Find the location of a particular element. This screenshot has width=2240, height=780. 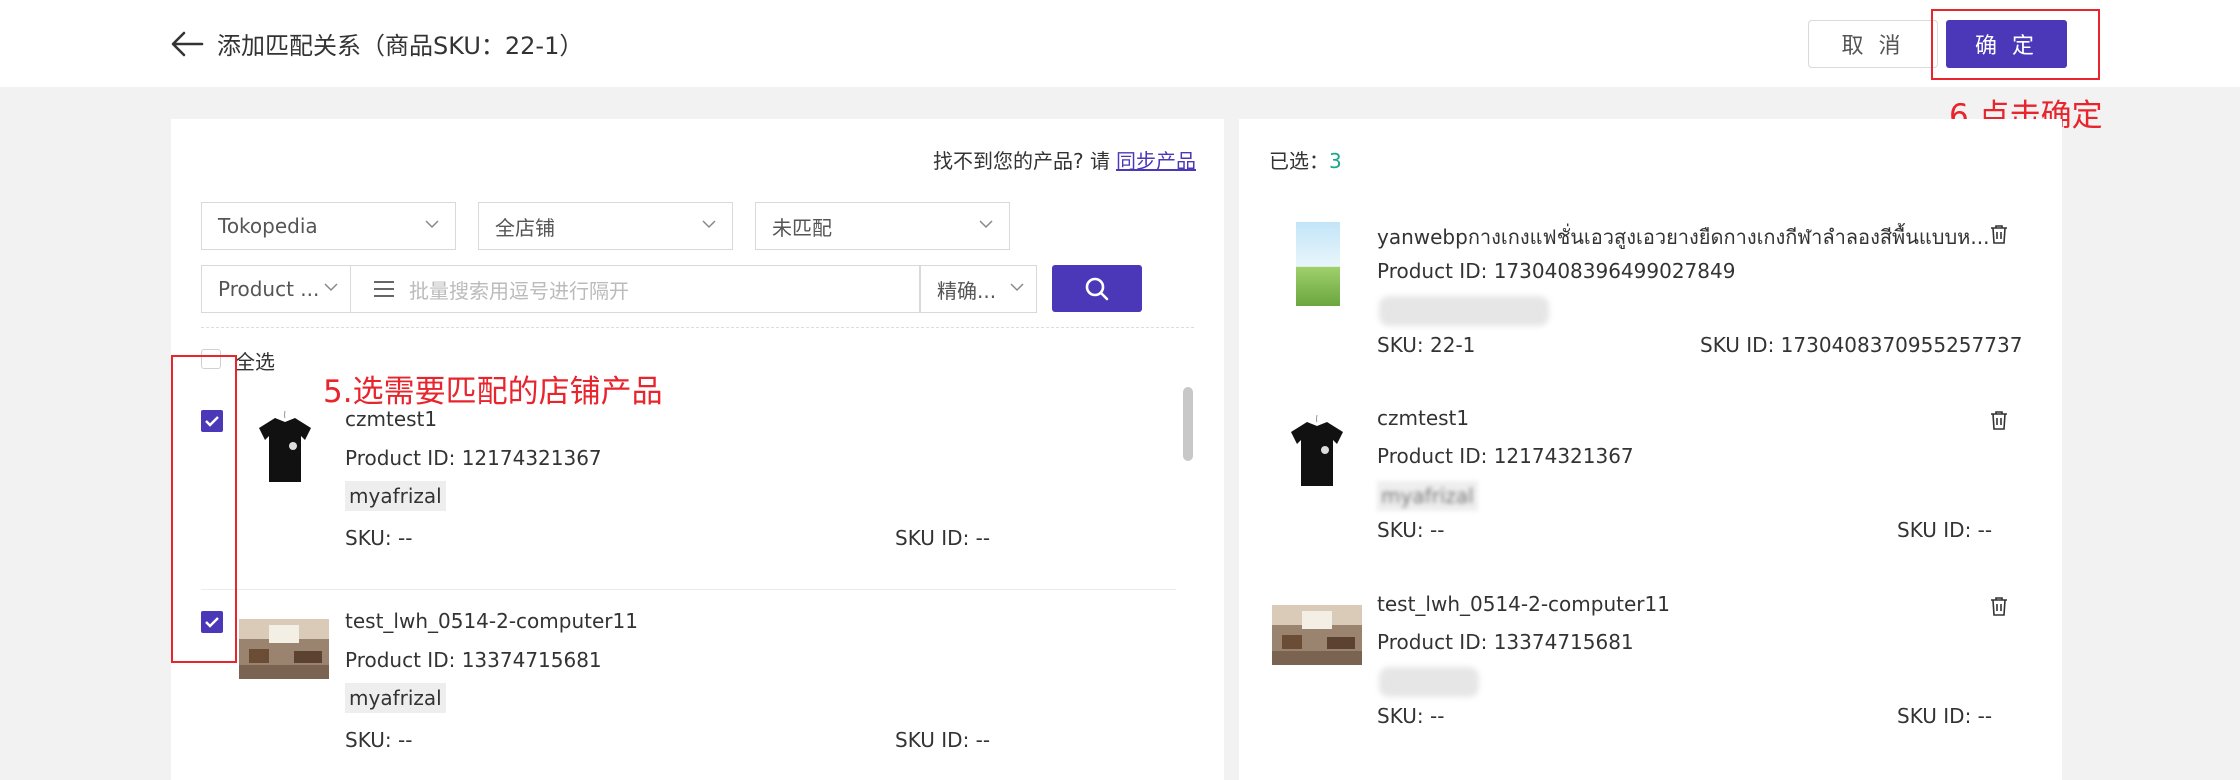

row-divider is located at coordinates (688, 589).